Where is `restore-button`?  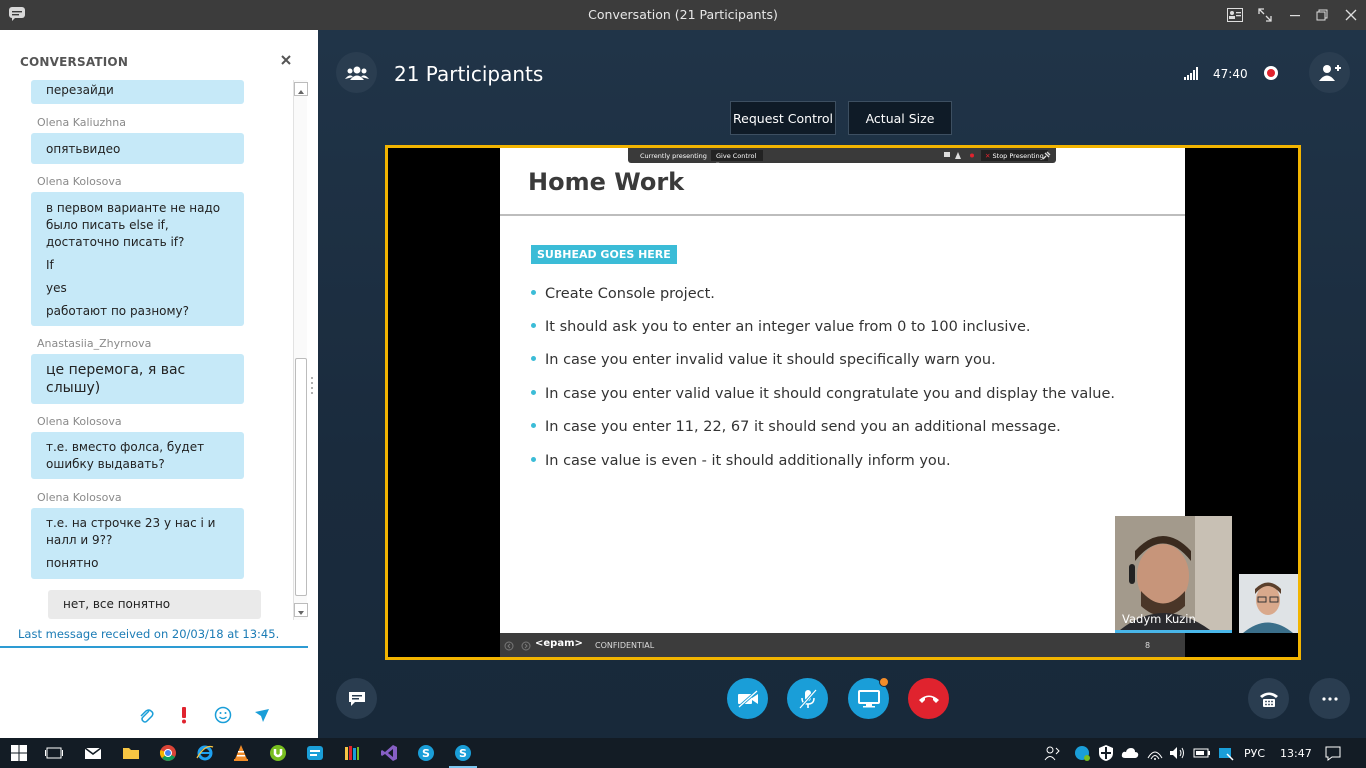 restore-button is located at coordinates (1322, 15).